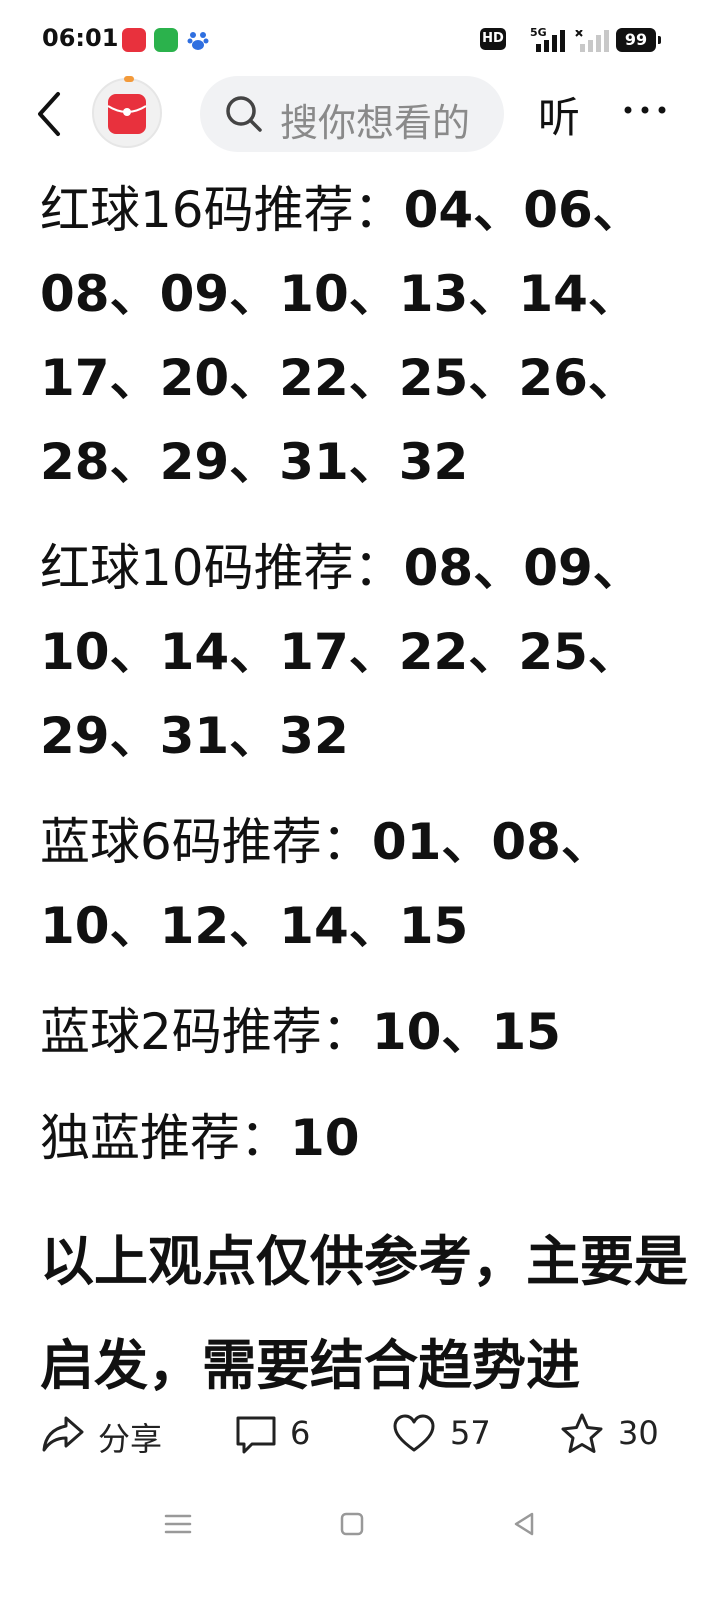  What do you see at coordinates (493, 39) in the screenshot?
I see `hd-voice-badge: HD` at bounding box center [493, 39].